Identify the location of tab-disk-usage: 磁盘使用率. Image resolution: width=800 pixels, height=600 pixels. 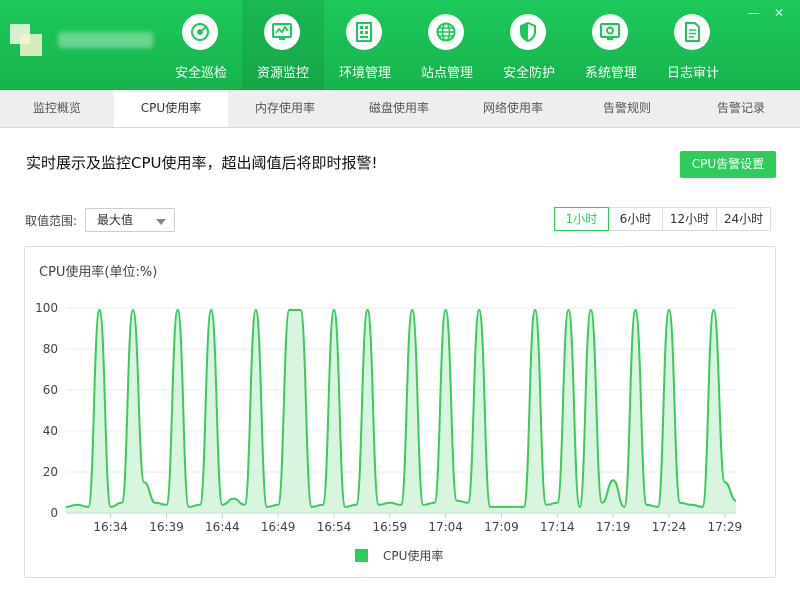
(399, 108).